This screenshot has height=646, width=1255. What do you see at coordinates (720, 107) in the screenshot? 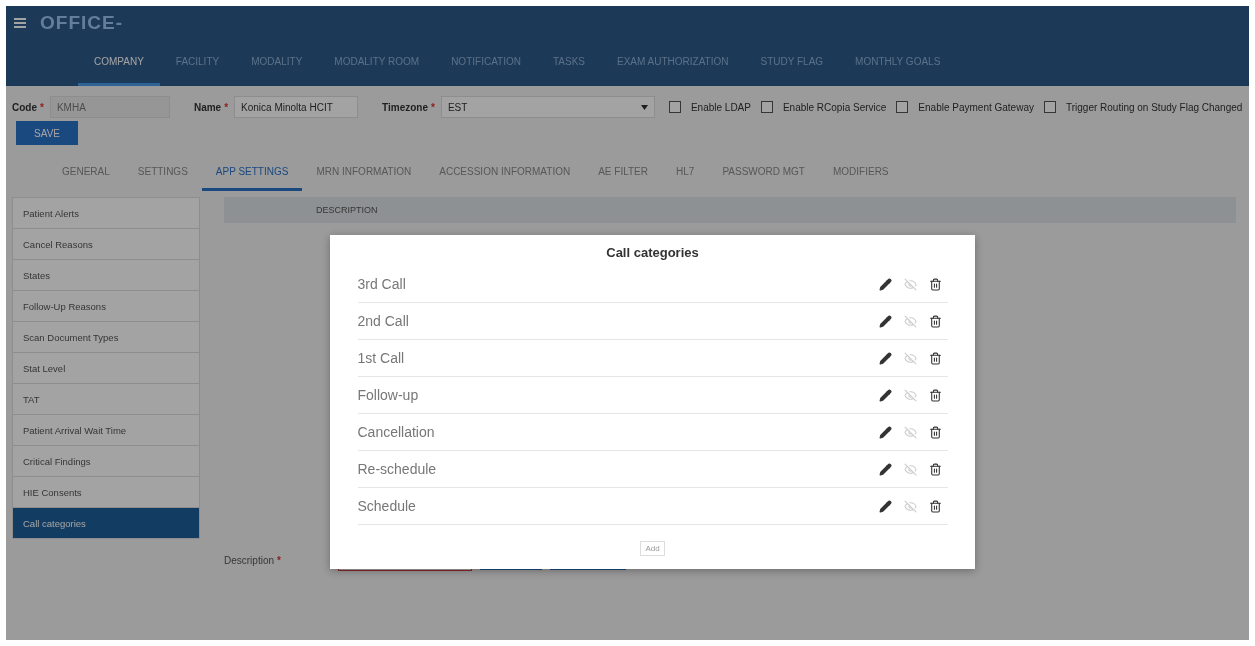
I see `checkbox-label: Enable LDAP` at bounding box center [720, 107].